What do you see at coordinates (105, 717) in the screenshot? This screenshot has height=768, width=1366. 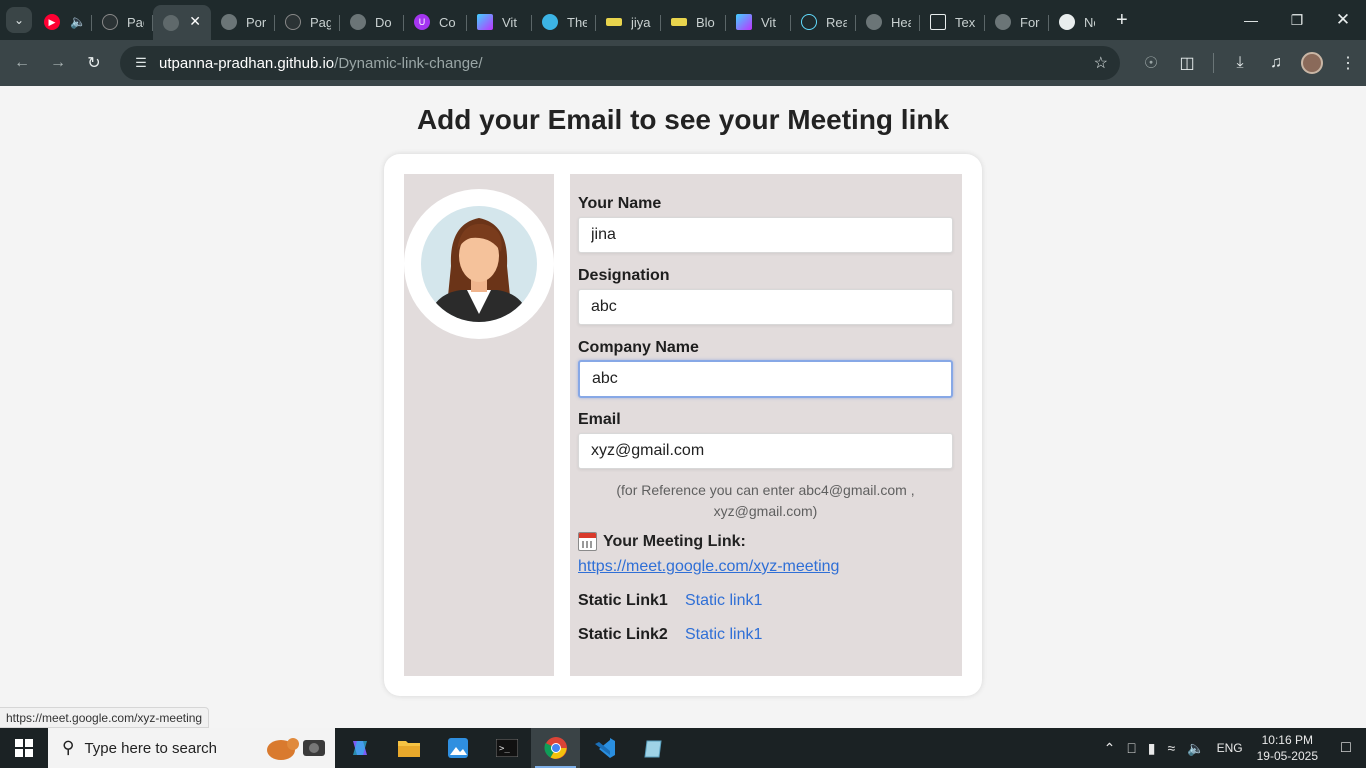 I see `link-status-bar: https://meet.google.com/xyz-meeting` at bounding box center [105, 717].